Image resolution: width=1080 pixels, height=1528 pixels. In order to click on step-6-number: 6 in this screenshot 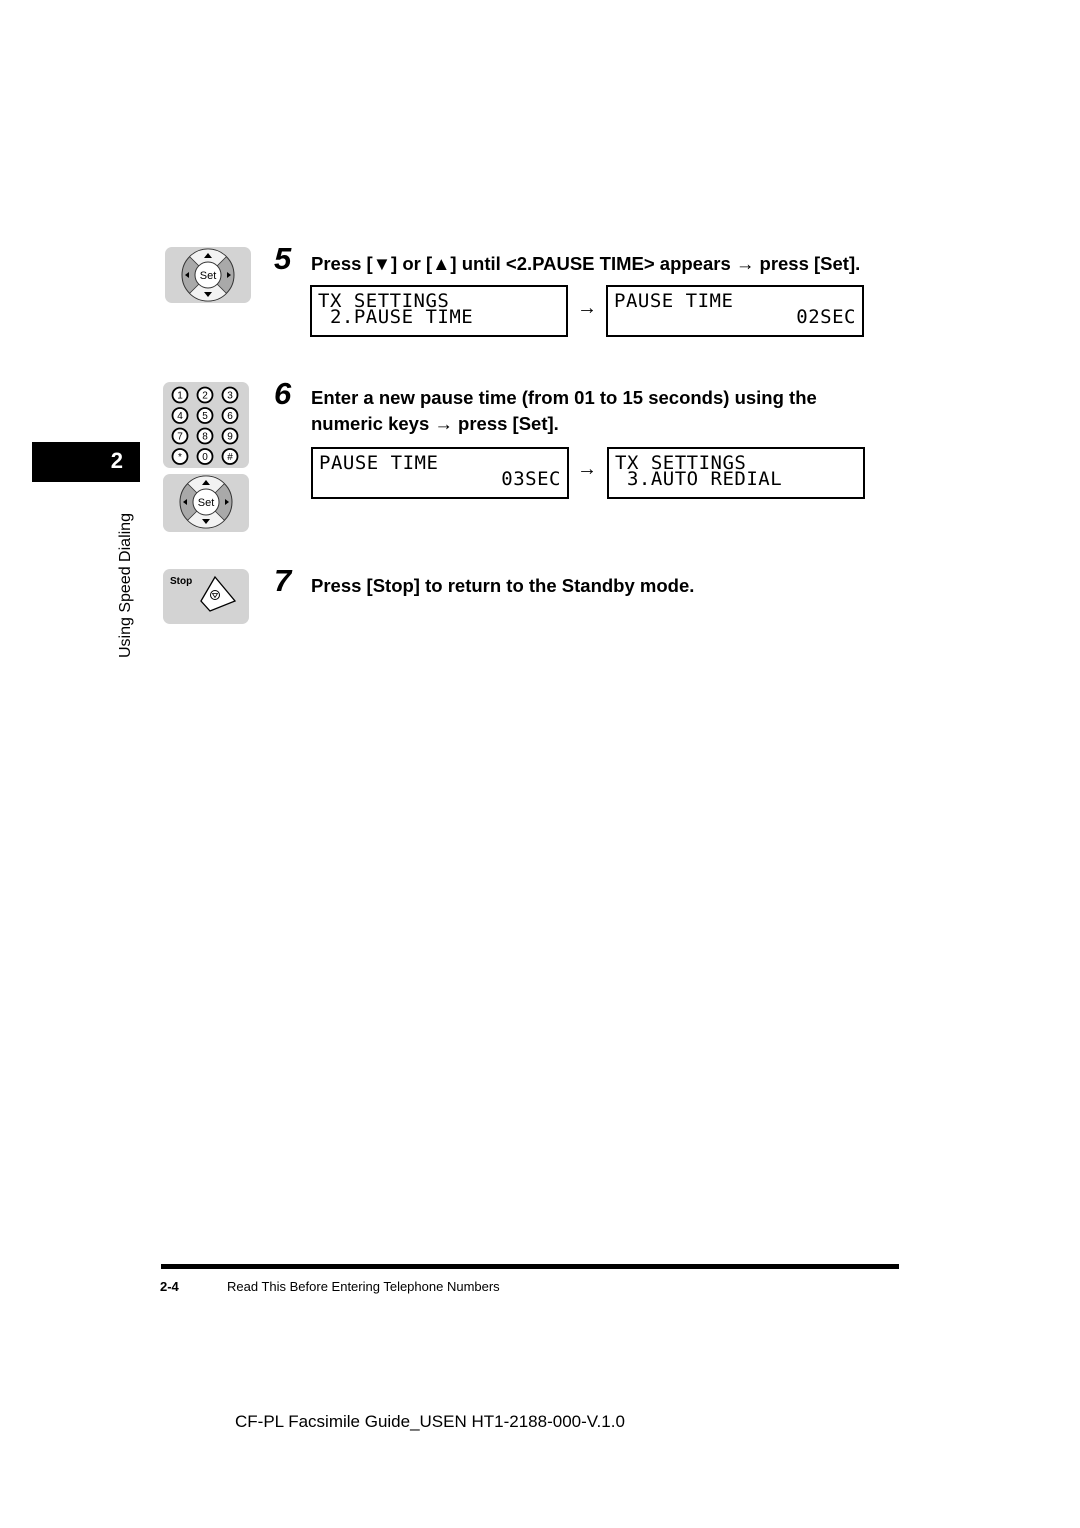, I will do `click(283, 393)`.